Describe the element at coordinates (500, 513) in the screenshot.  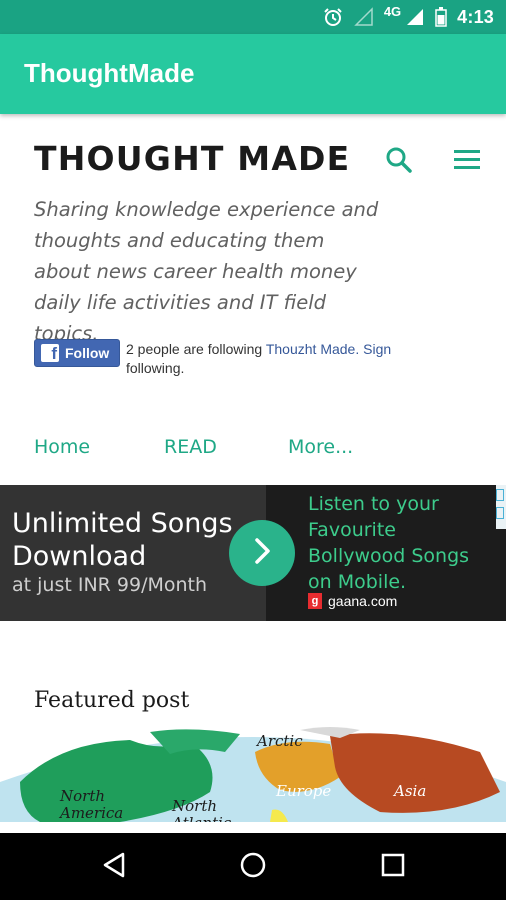
I see `ad-choices-close` at that location.